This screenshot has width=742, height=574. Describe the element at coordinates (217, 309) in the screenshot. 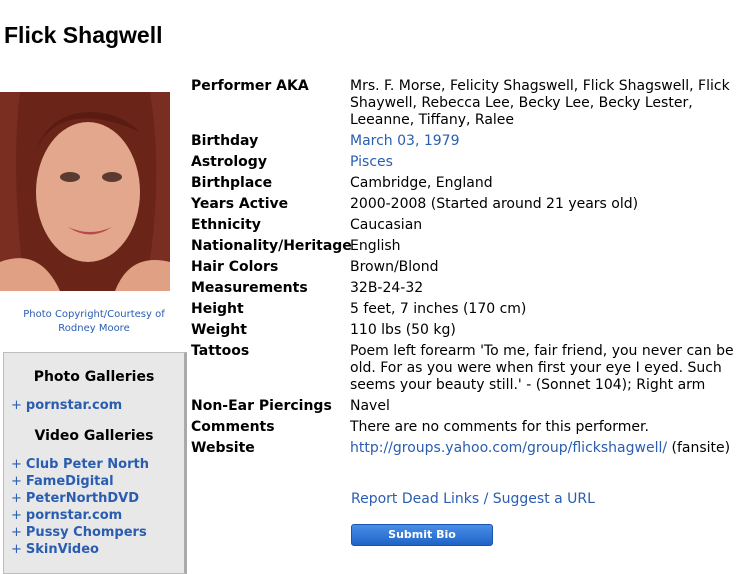

I see `bio-label: Height` at that location.